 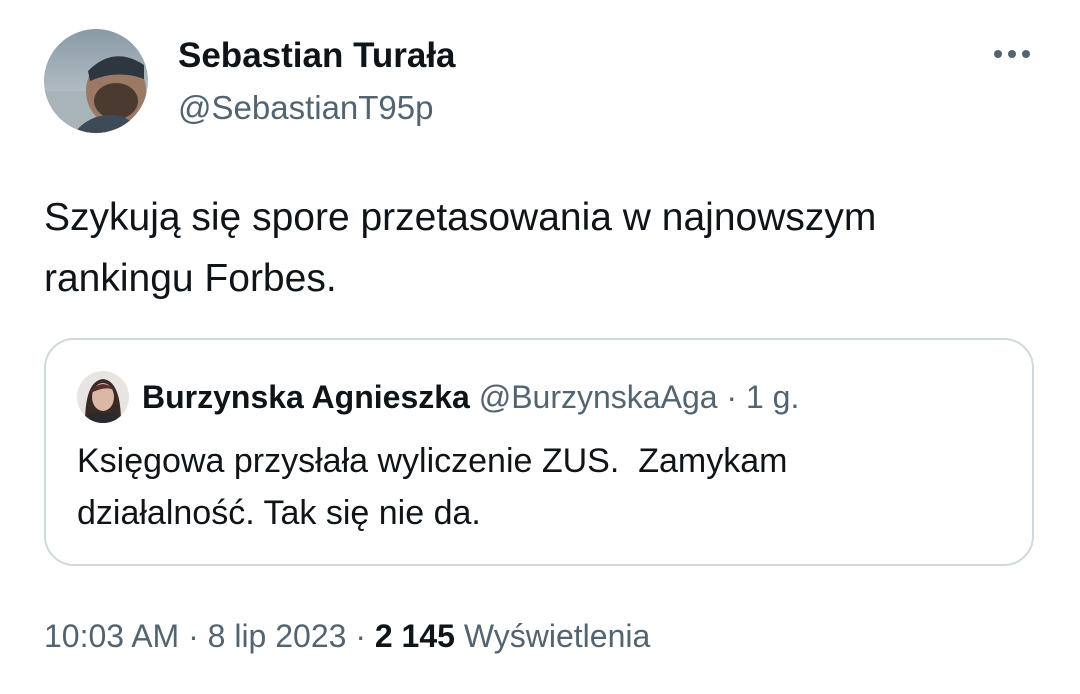 I want to click on tweet-date: 8 lip 2023, so click(x=277, y=636).